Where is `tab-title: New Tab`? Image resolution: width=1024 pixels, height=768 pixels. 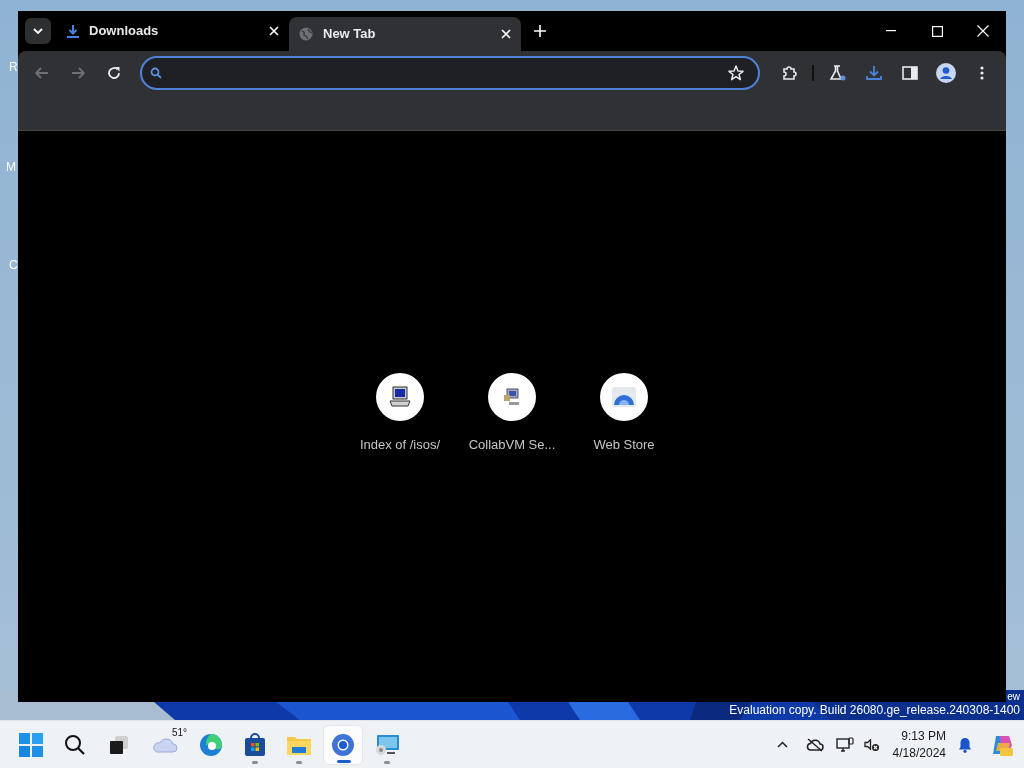
tab-title: New Tab is located at coordinates (350, 34).